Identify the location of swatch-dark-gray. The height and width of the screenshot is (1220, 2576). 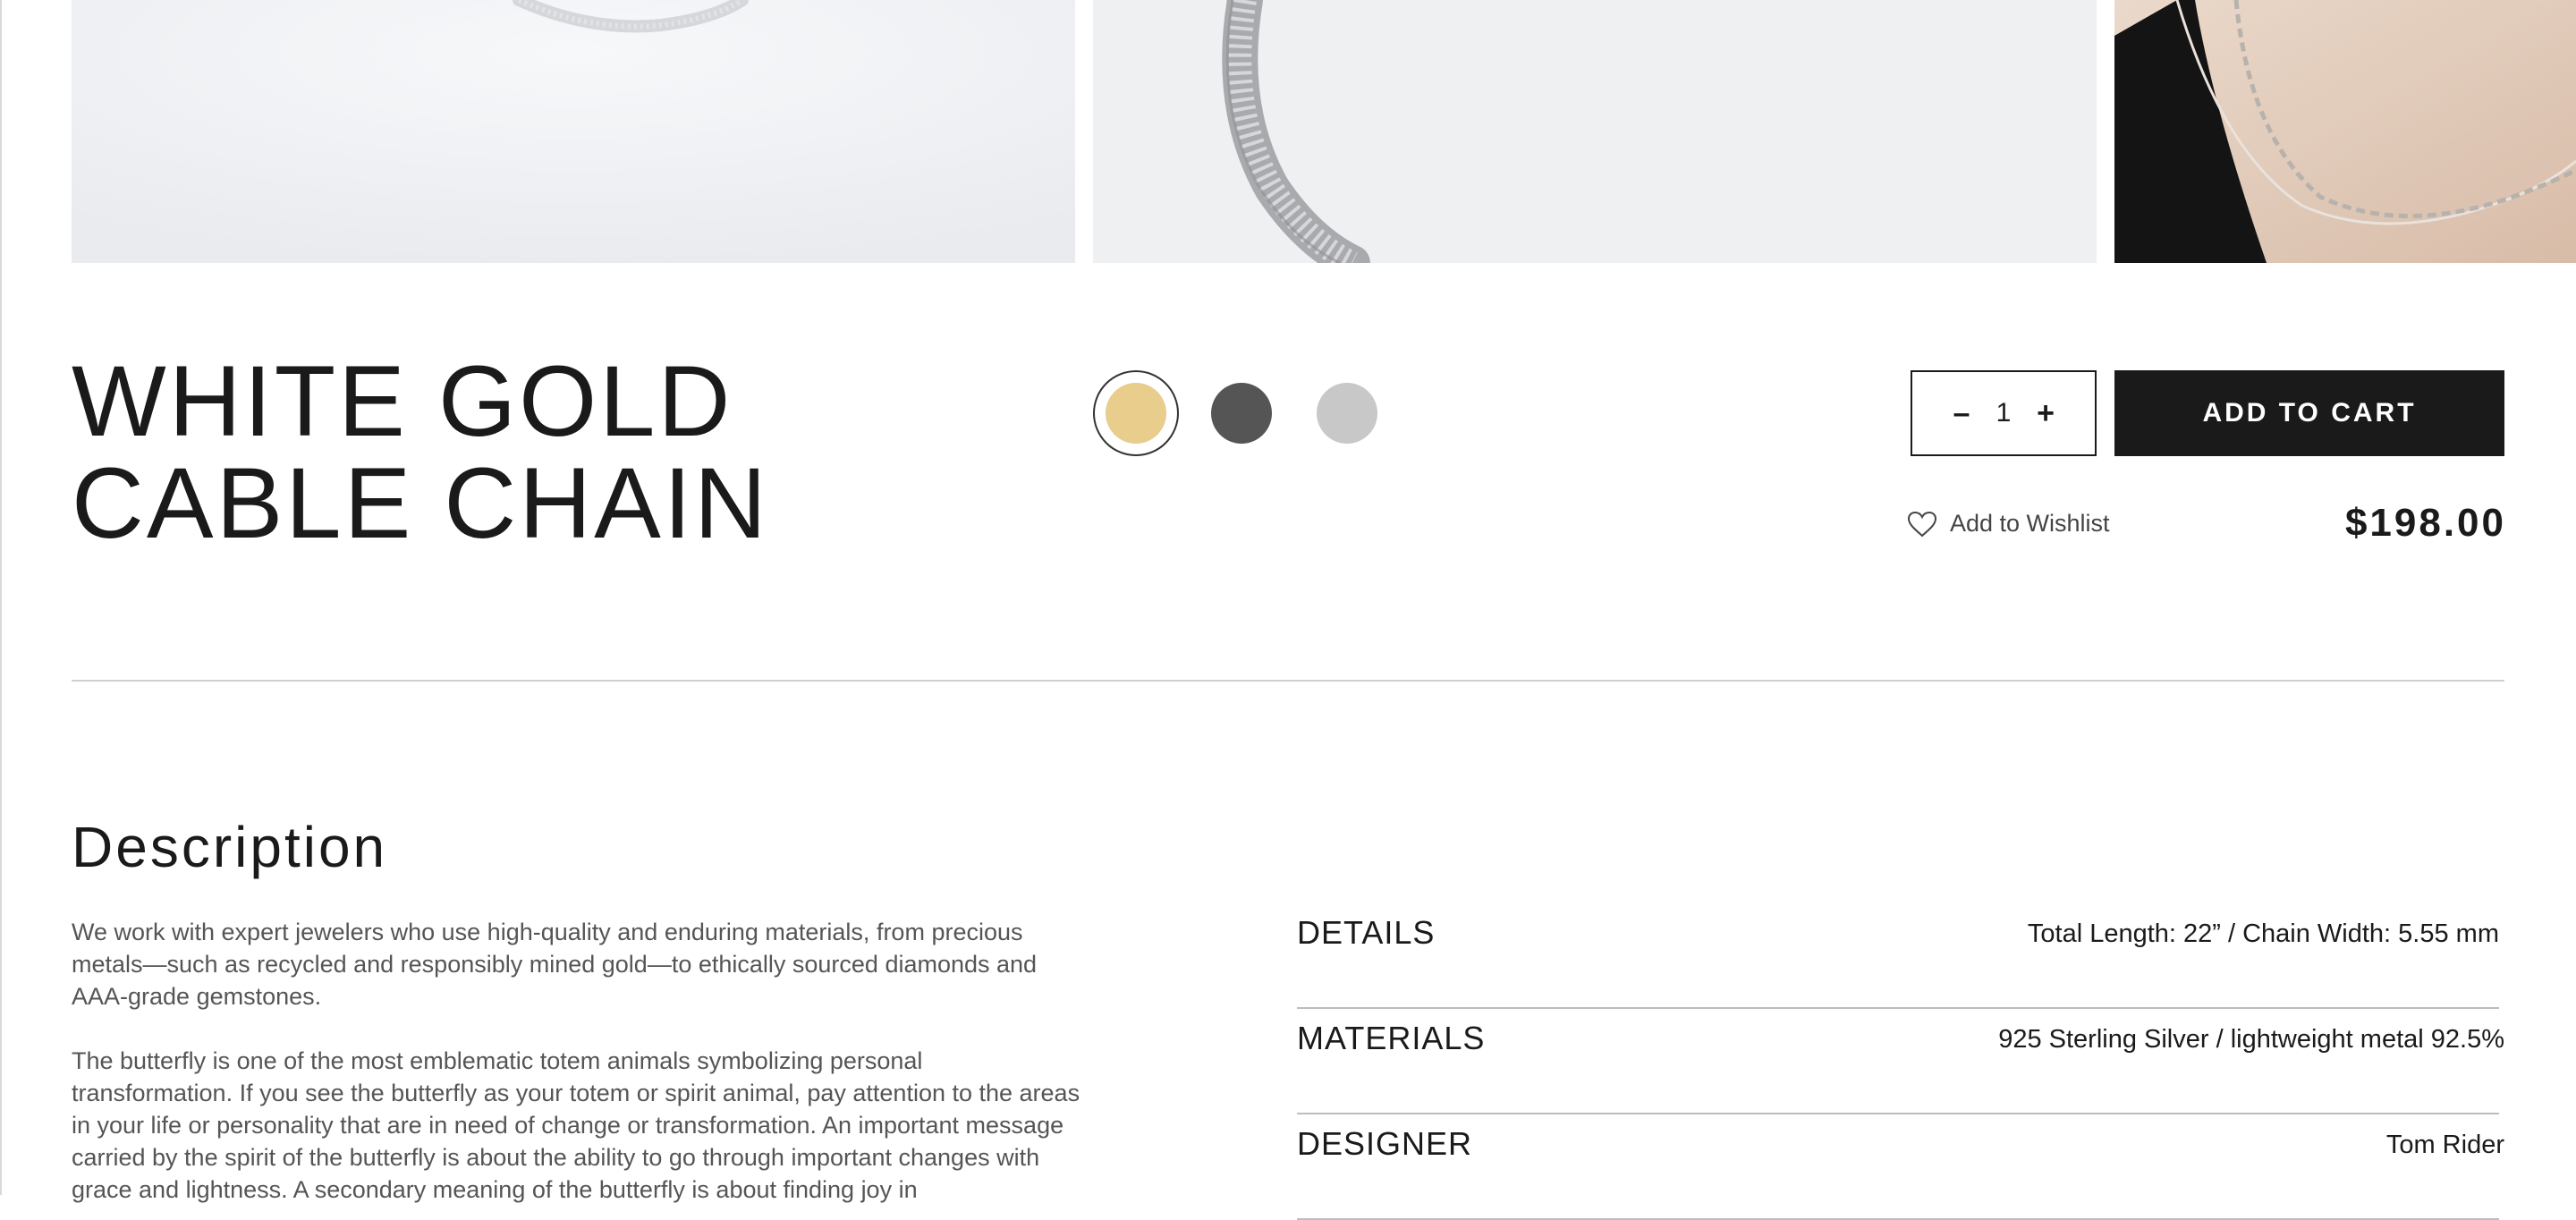
(1241, 413).